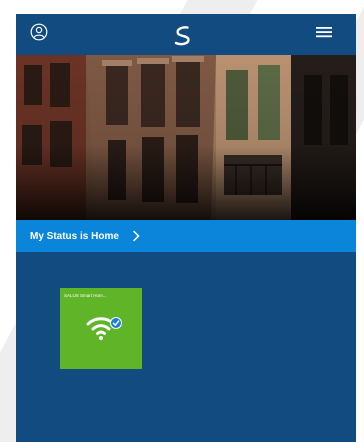  I want to click on status-label: My Status is Home, so click(74, 236).